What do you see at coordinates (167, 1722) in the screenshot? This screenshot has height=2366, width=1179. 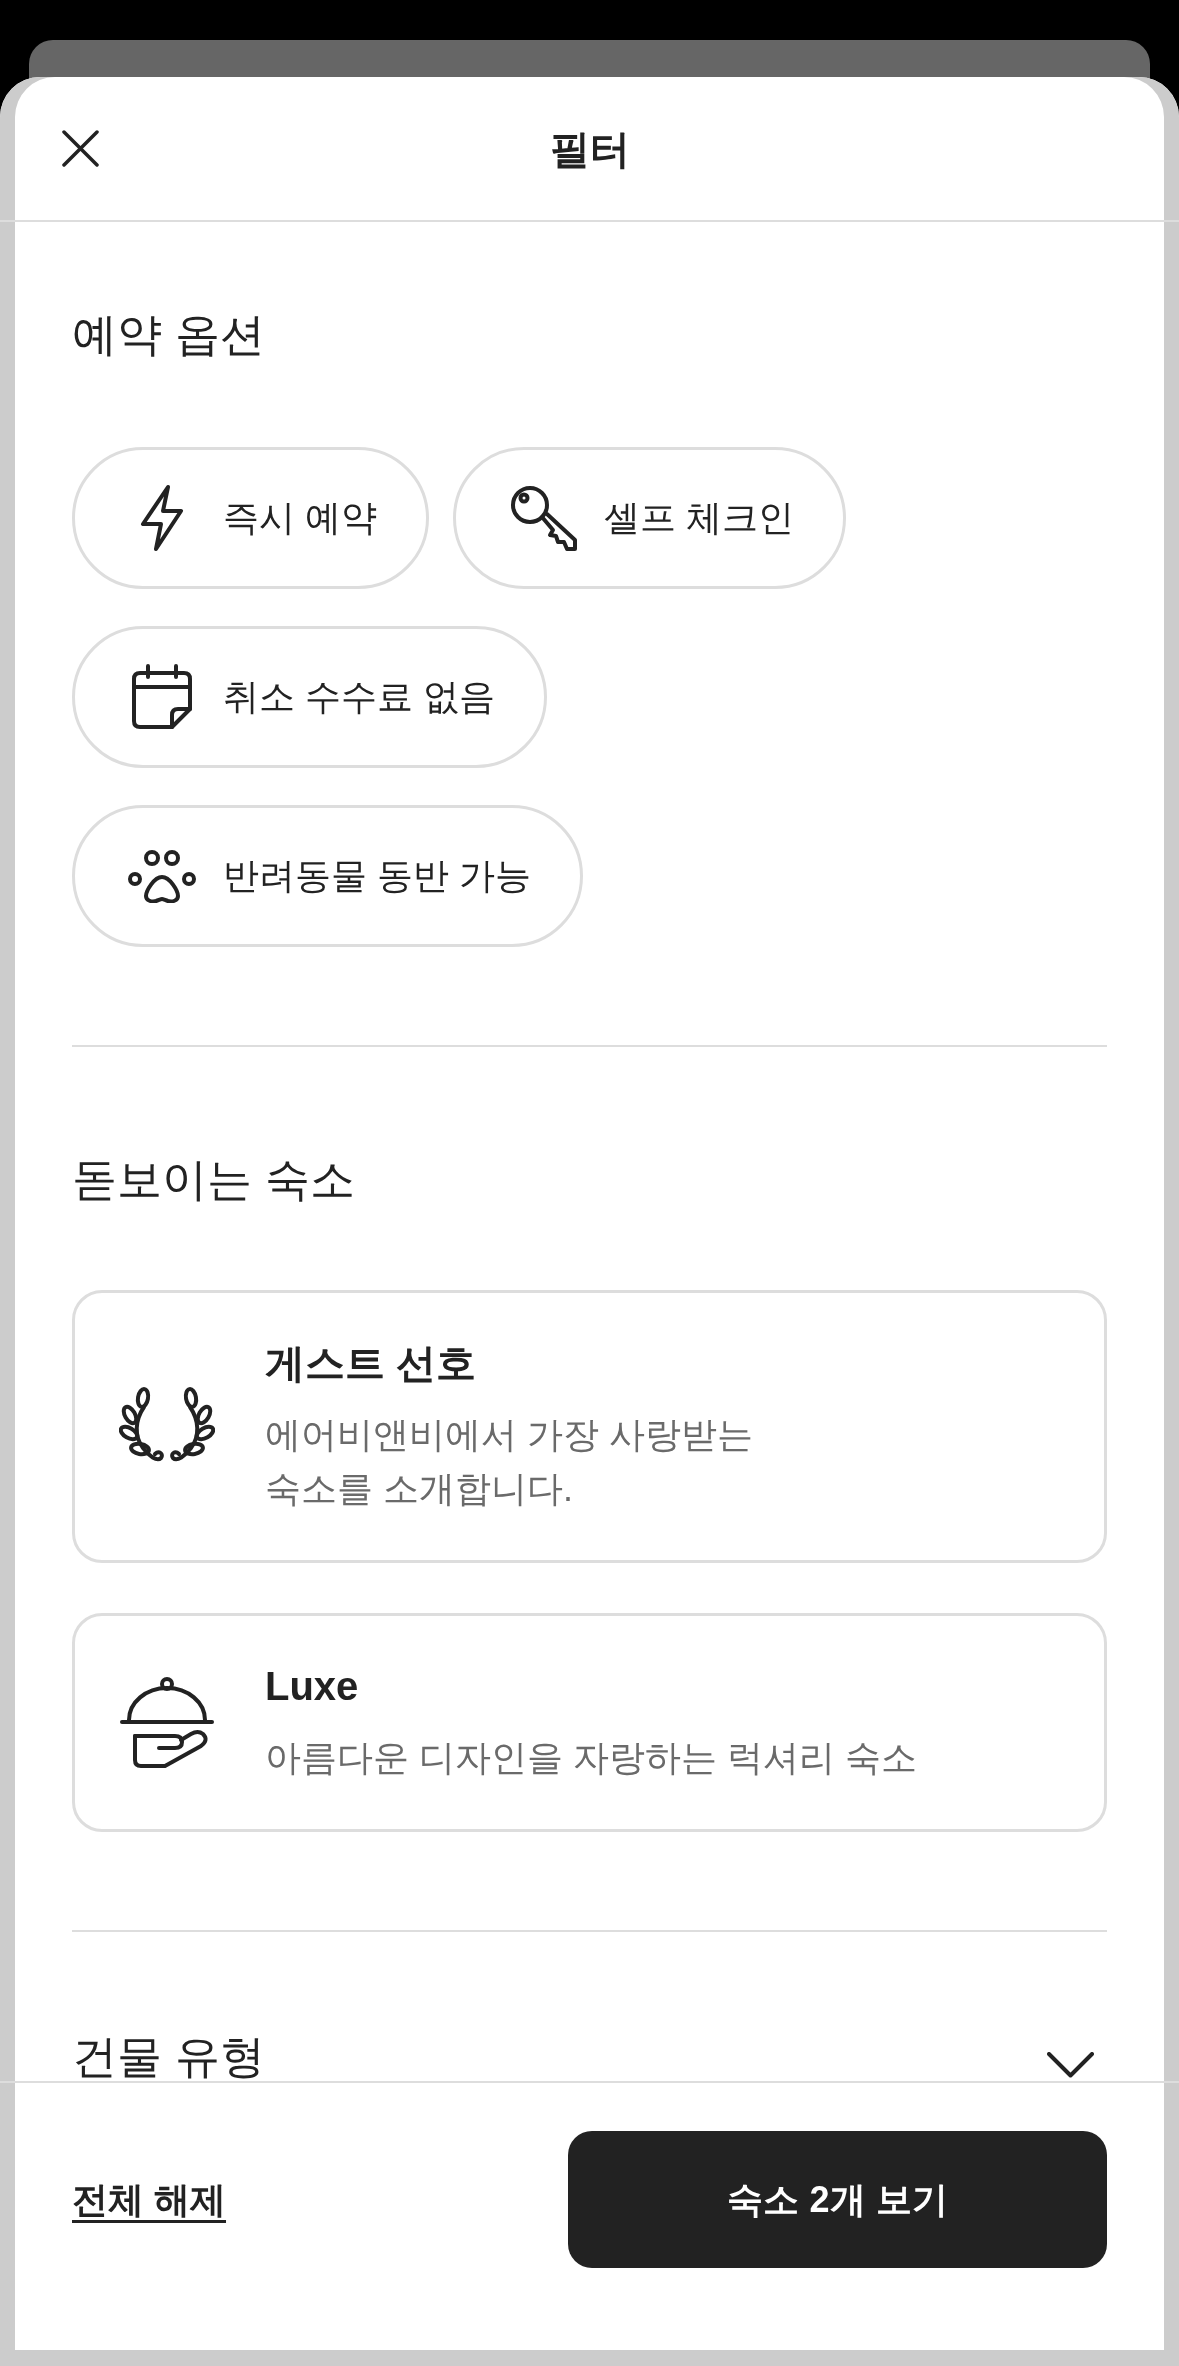 I see `hand-holding-cloche-icon` at bounding box center [167, 1722].